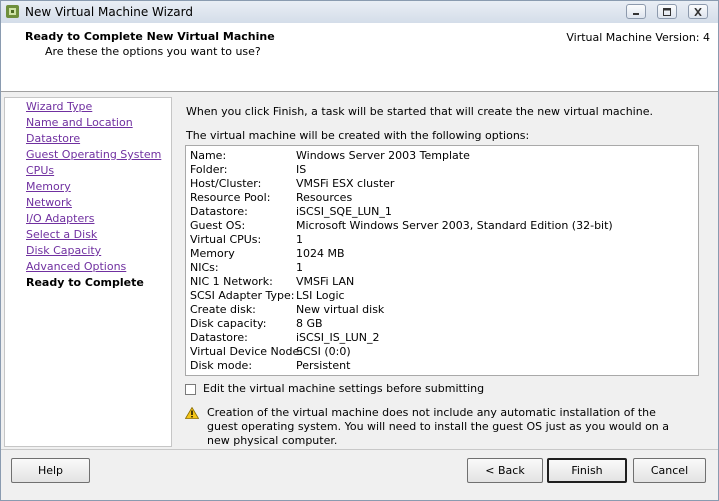 This screenshot has width=719, height=501. Describe the element at coordinates (63, 250) in the screenshot. I see `nav-step-disk-capacity: Disk Capacity` at that location.